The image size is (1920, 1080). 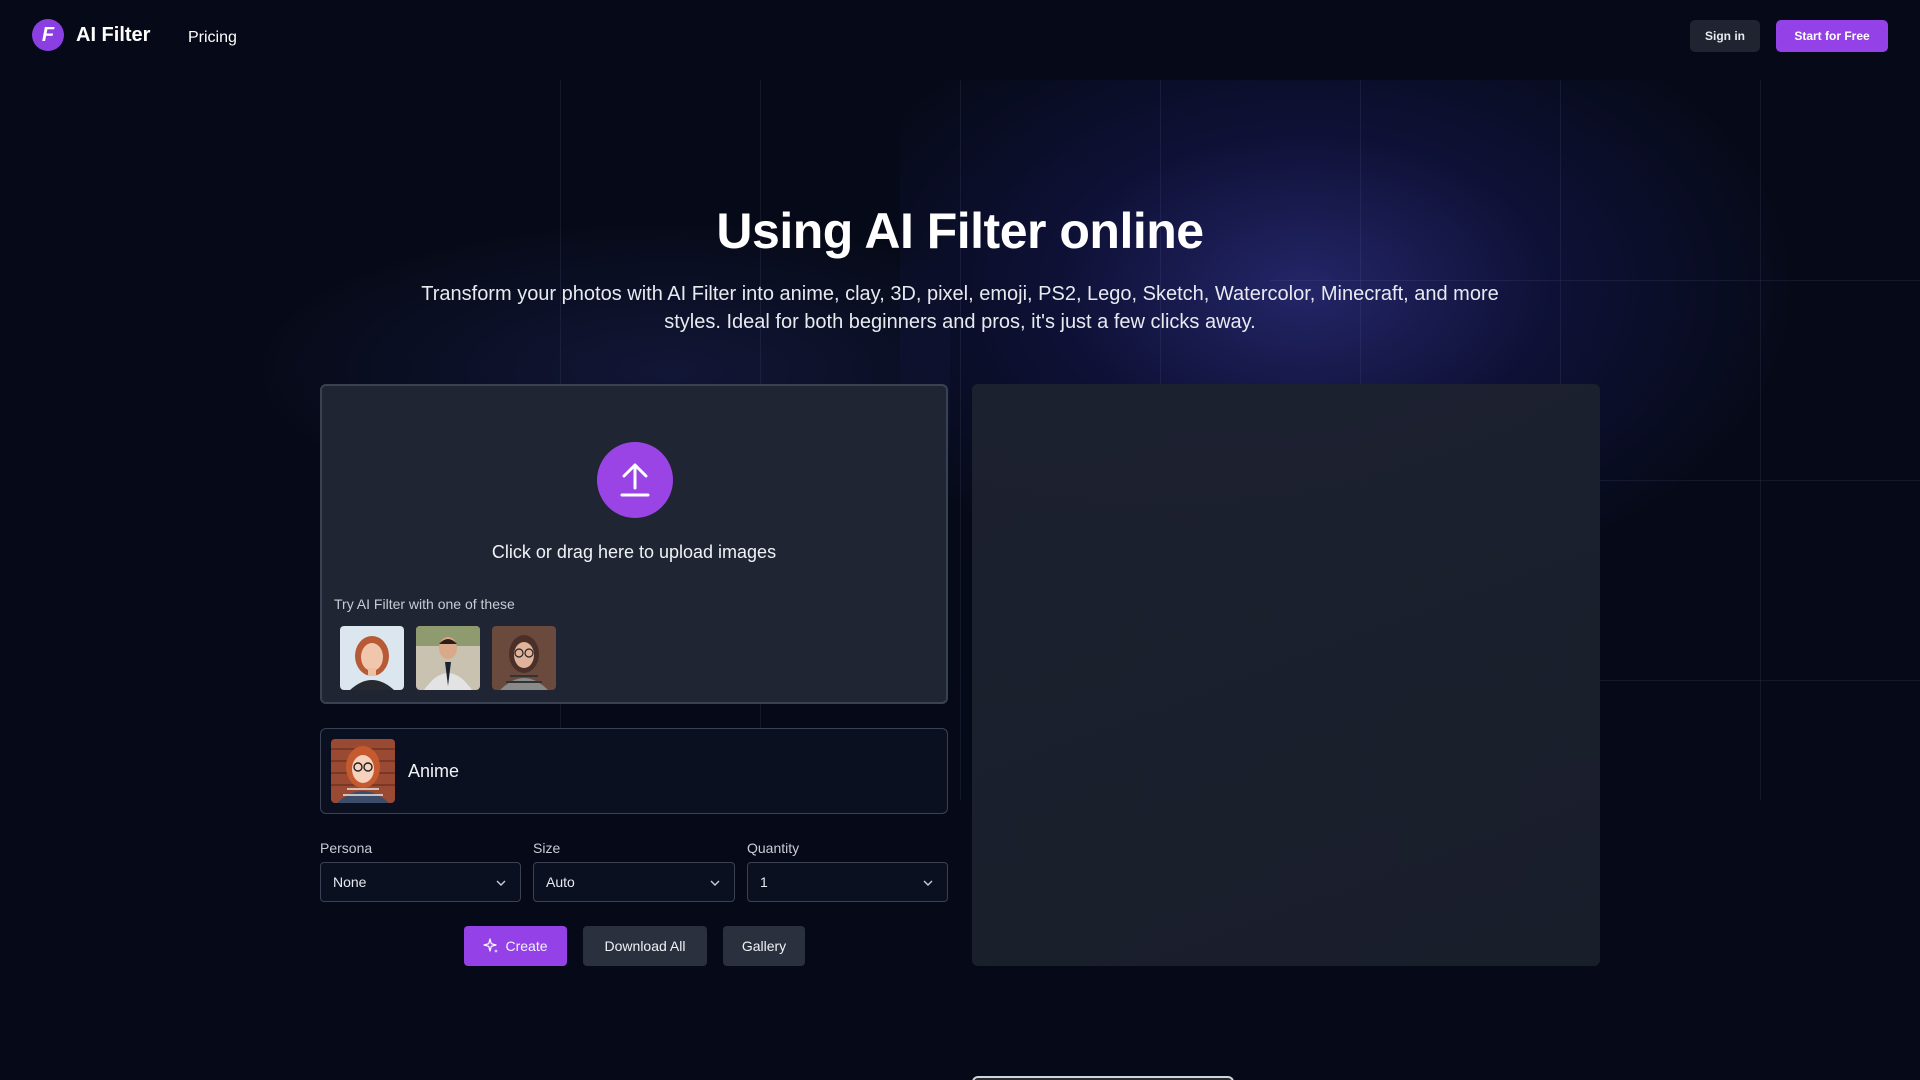 I want to click on style-thumbnail-anime, so click(x=363, y=771).